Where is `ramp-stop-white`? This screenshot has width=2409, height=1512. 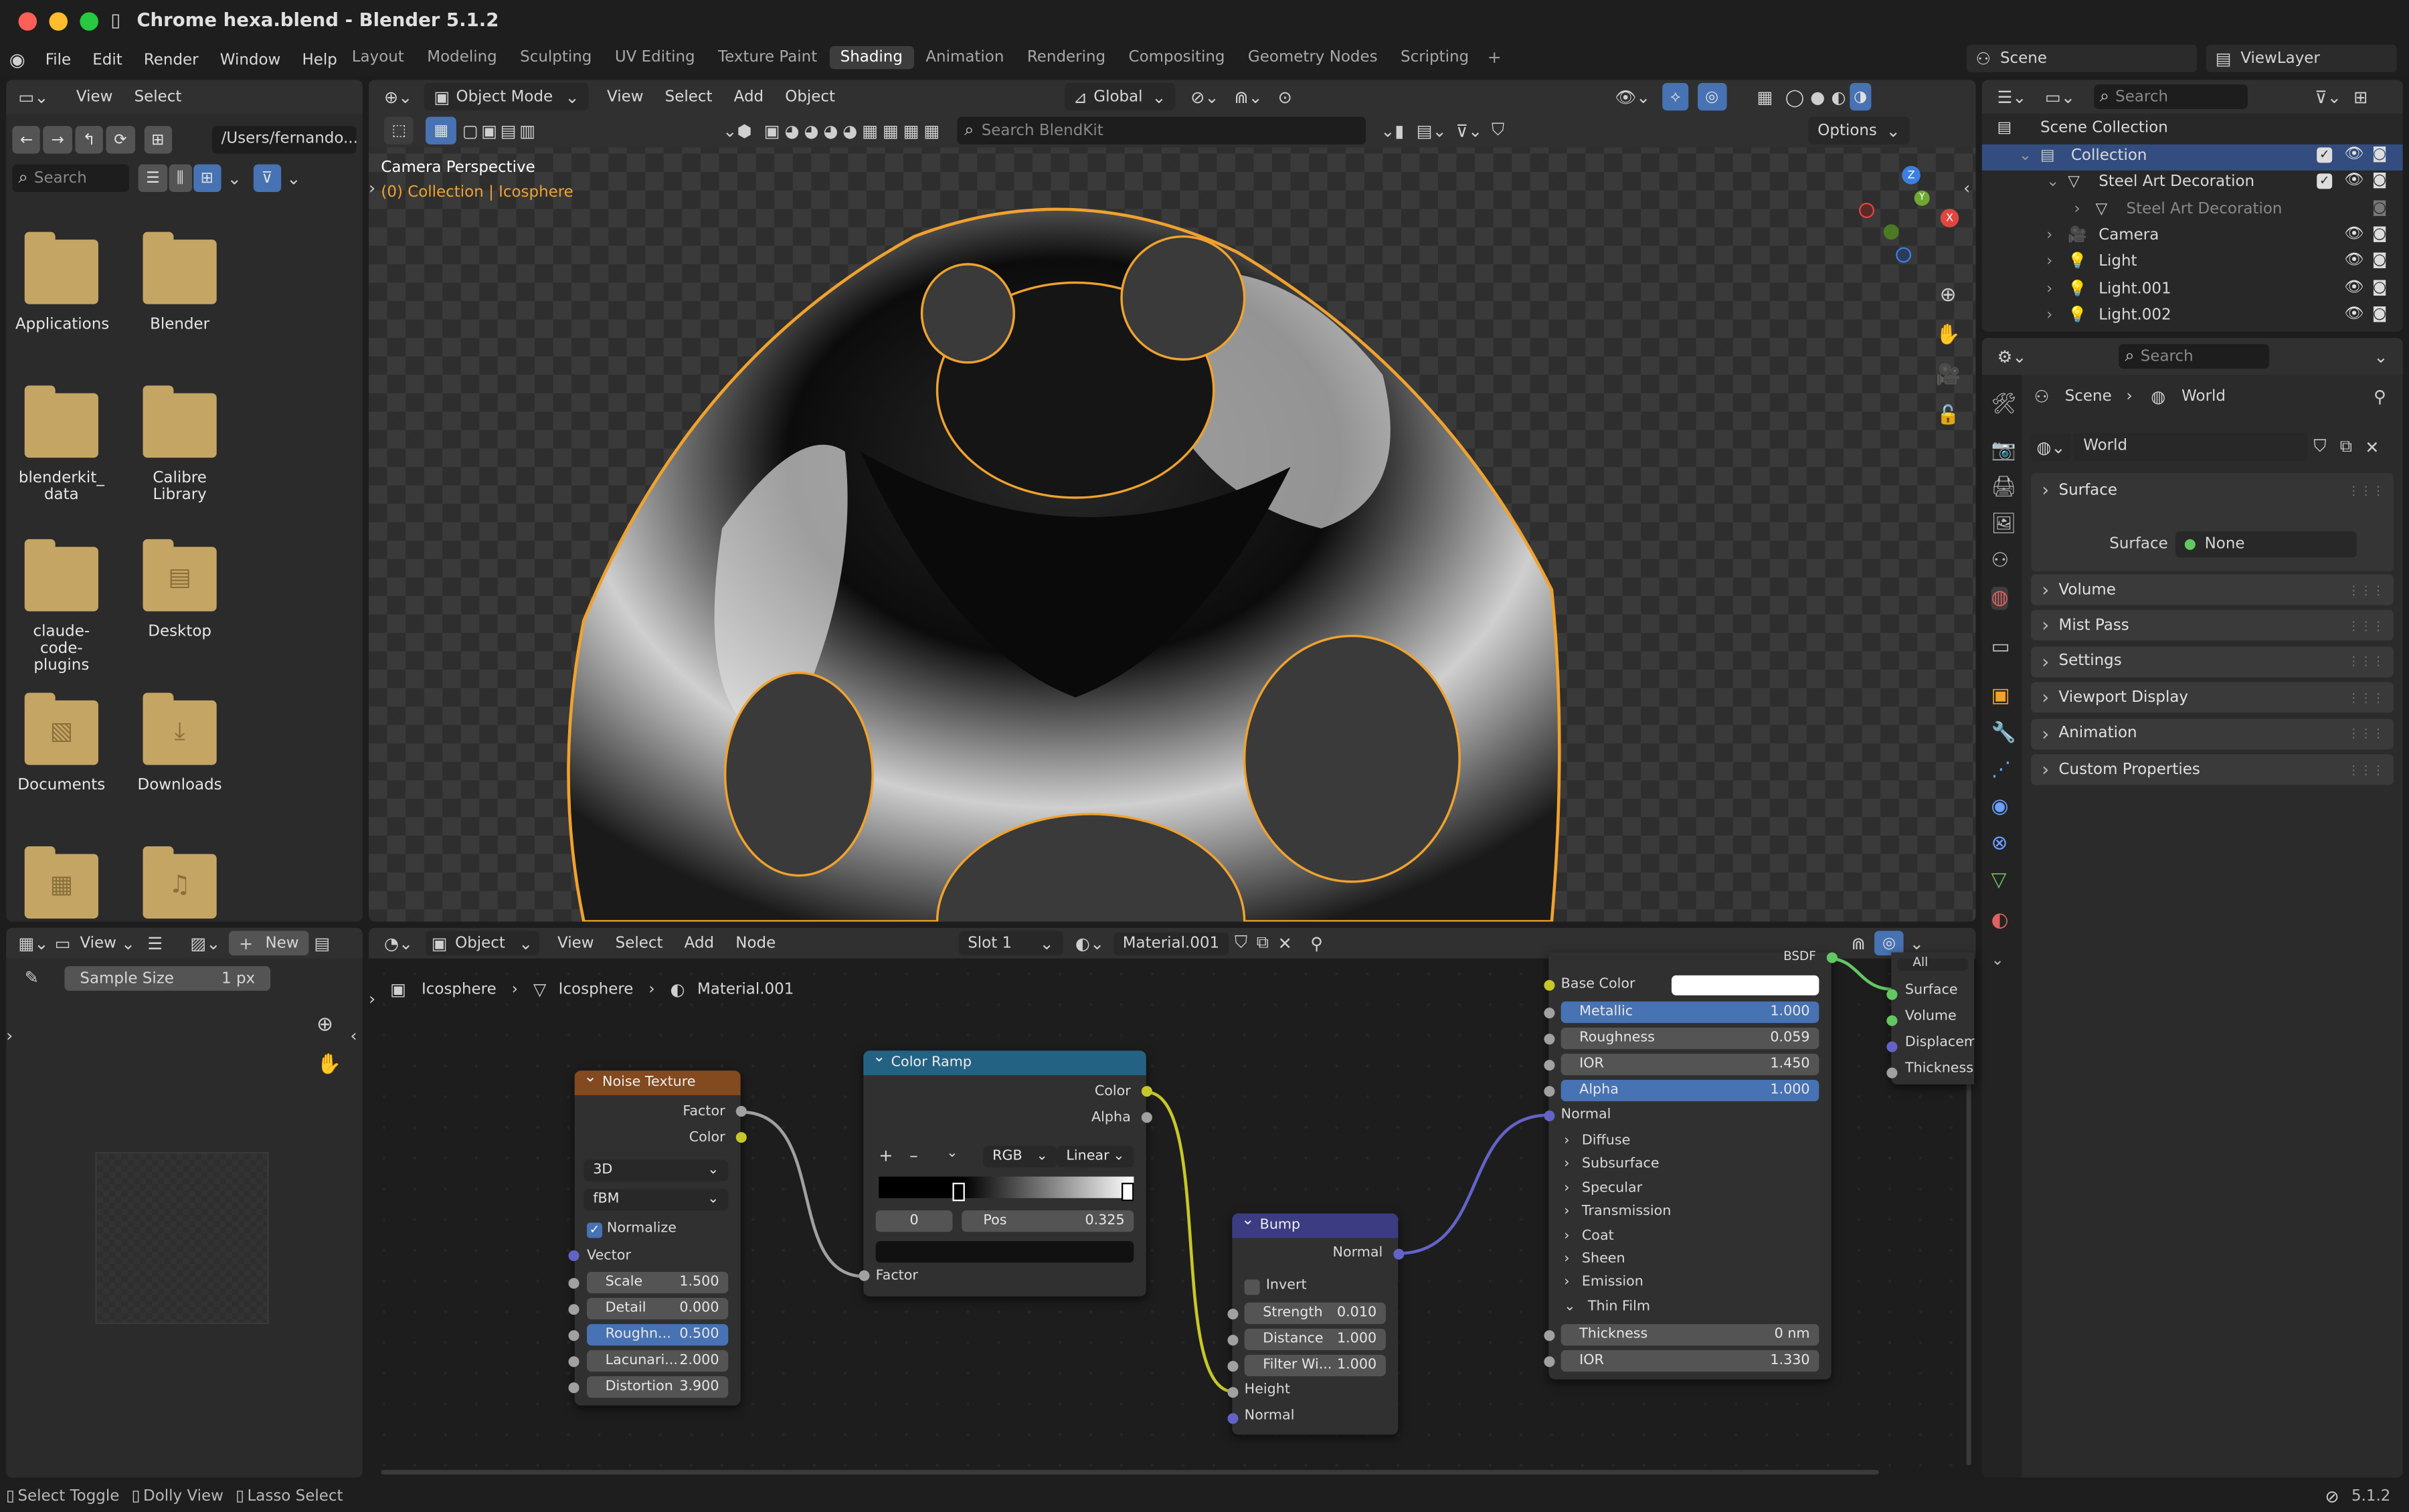
ramp-stop-white is located at coordinates (1128, 1192).